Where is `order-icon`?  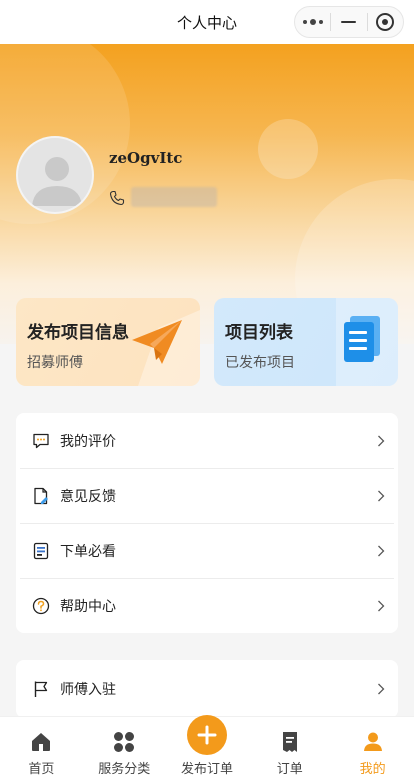
order-icon is located at coordinates (289, 742).